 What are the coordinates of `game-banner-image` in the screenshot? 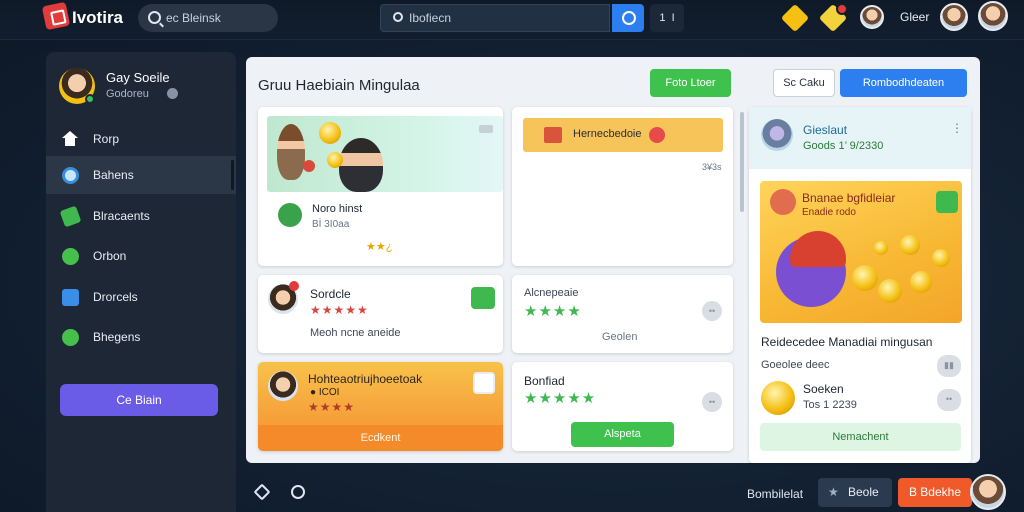 It's located at (385, 154).